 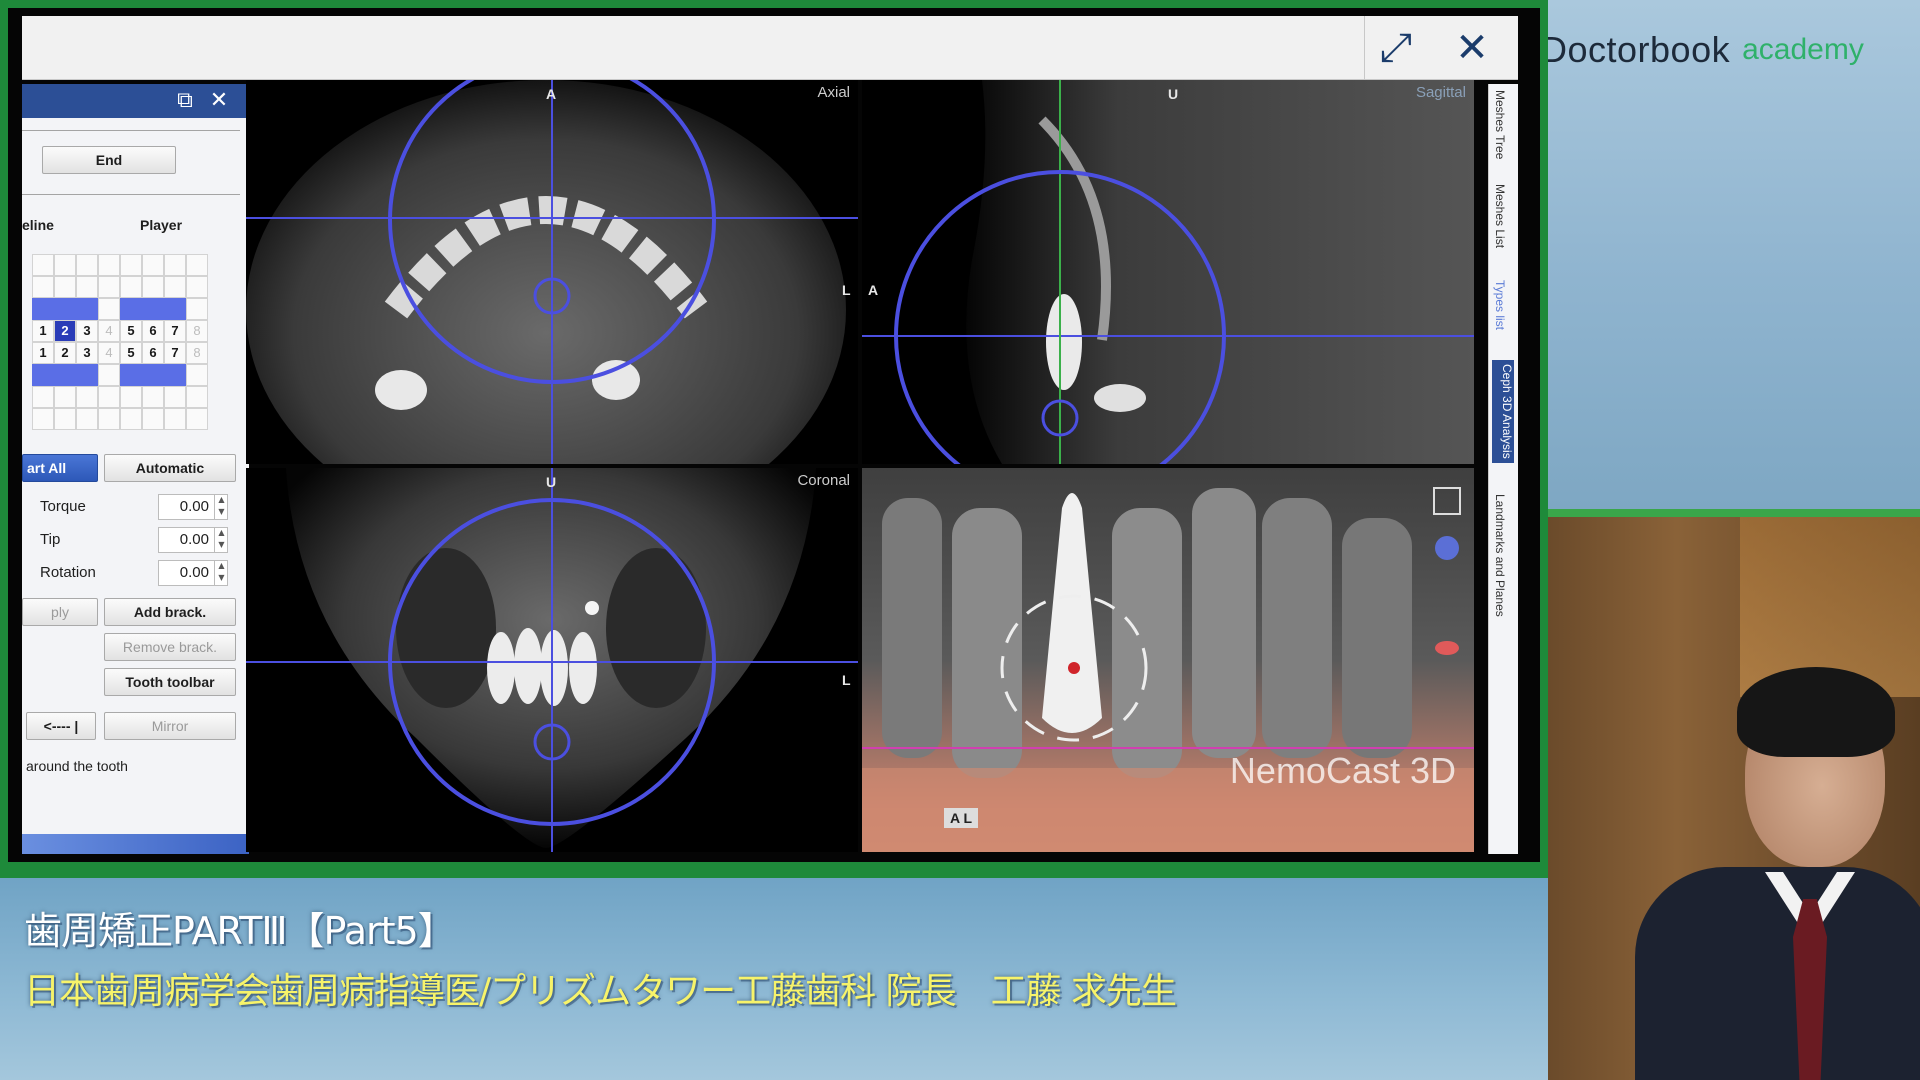 I want to click on panel-status-strip, so click(x=135, y=844).